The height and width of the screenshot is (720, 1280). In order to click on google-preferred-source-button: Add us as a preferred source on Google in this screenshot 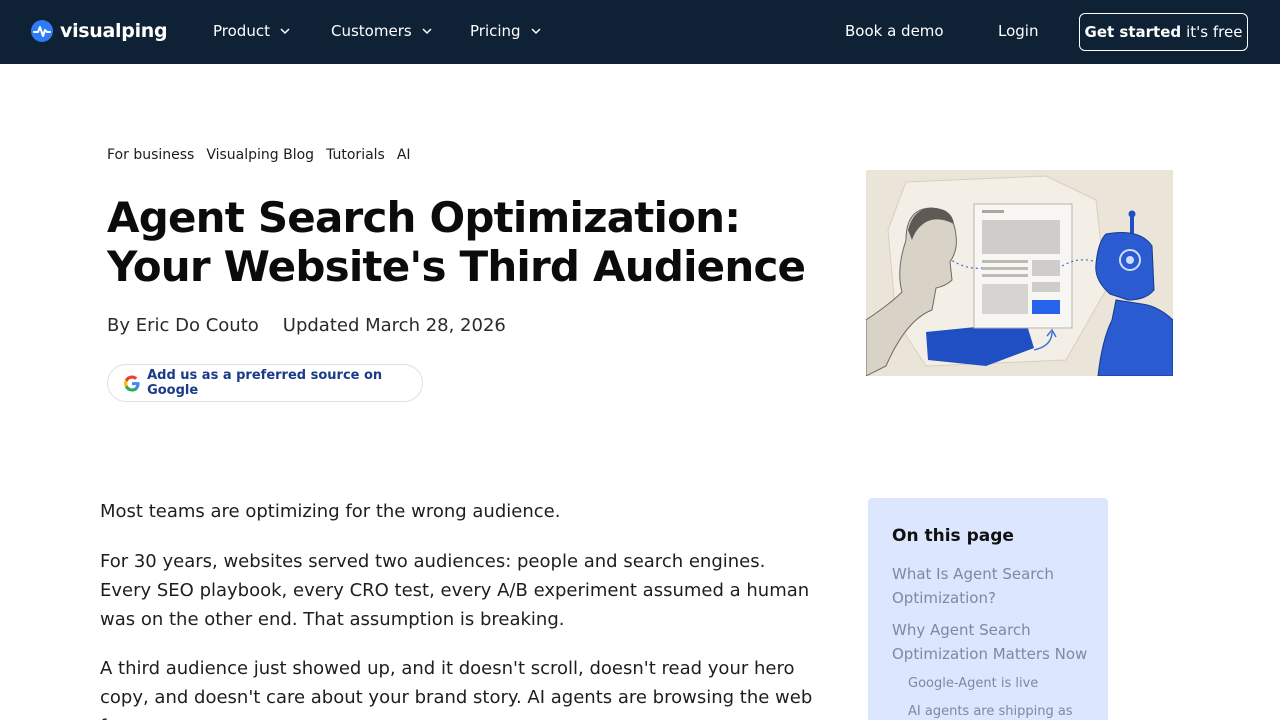, I will do `click(265, 383)`.